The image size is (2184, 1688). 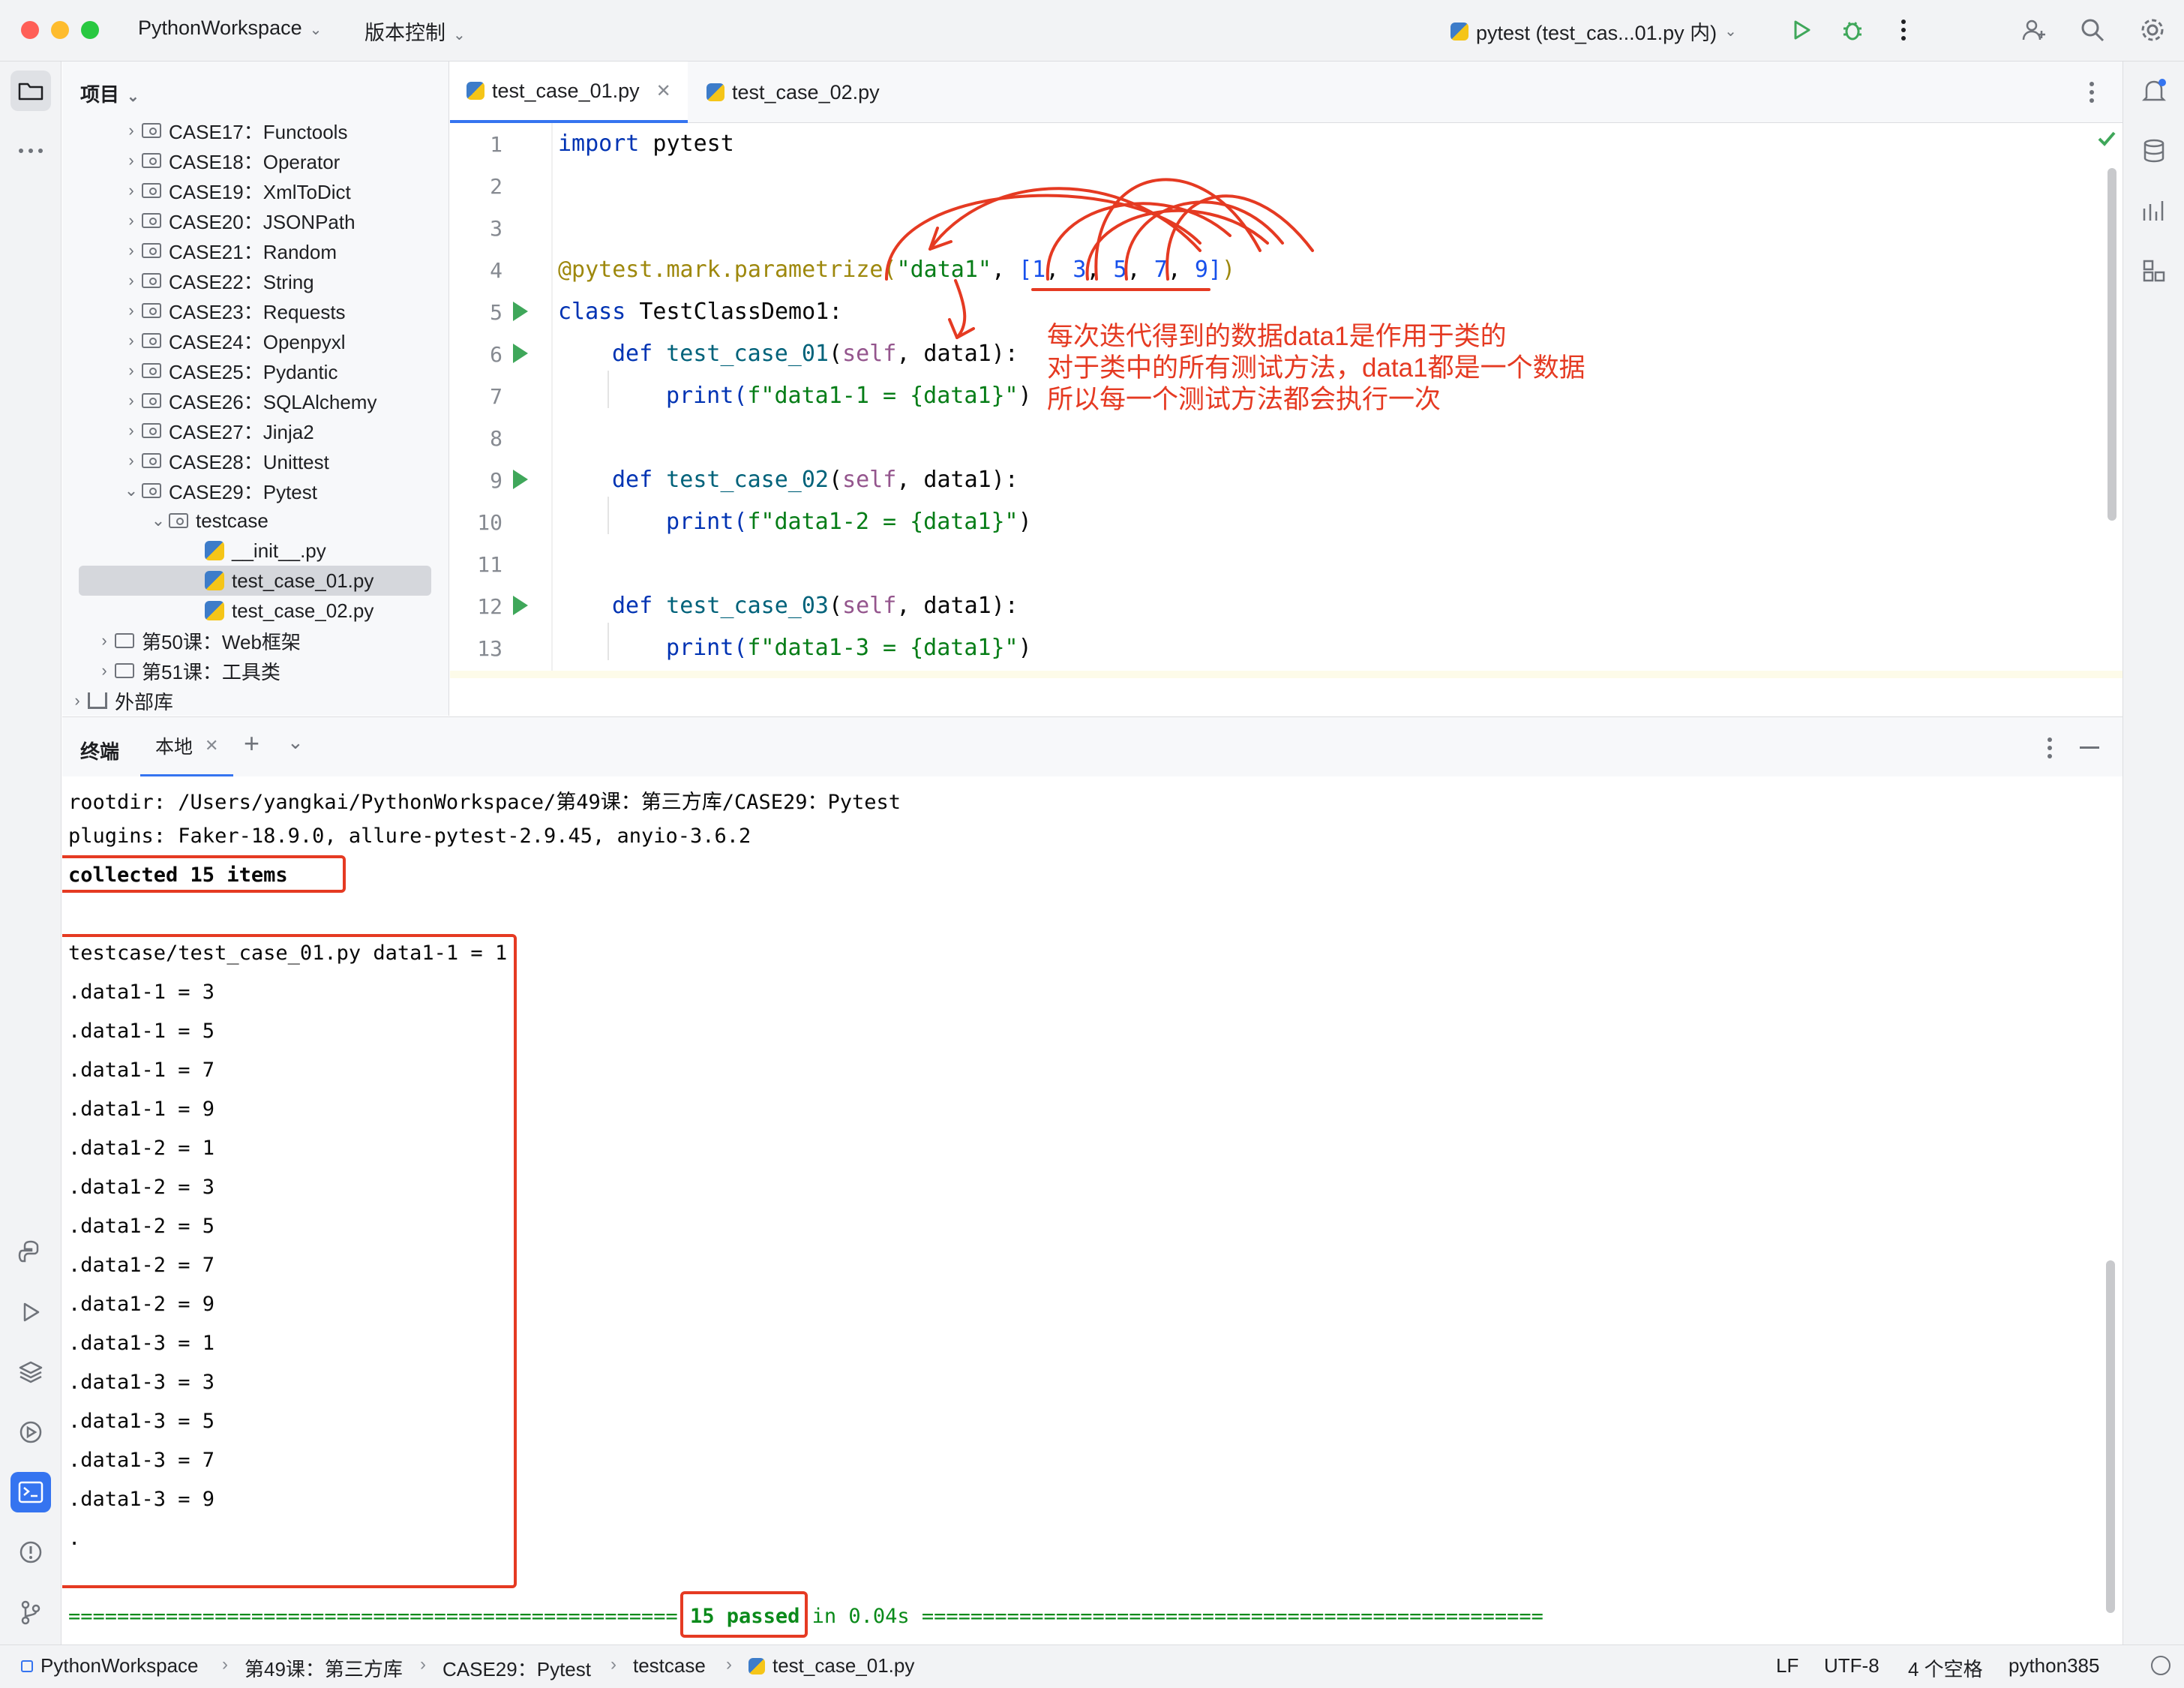 What do you see at coordinates (30, 1372) in the screenshot?
I see `layers-icon` at bounding box center [30, 1372].